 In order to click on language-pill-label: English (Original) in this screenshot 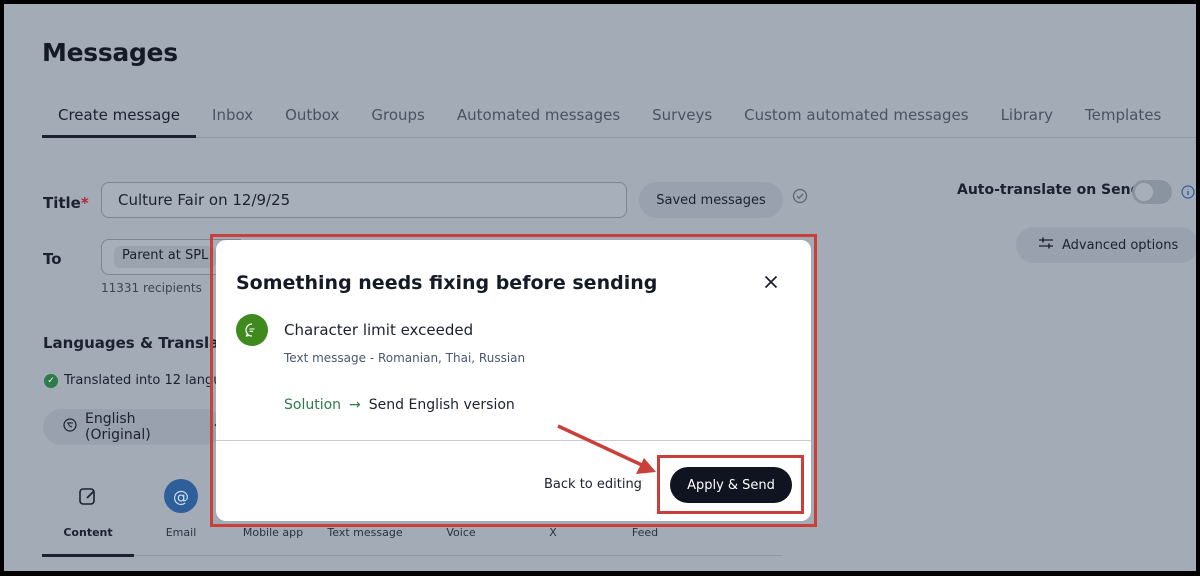, I will do `click(118, 427)`.